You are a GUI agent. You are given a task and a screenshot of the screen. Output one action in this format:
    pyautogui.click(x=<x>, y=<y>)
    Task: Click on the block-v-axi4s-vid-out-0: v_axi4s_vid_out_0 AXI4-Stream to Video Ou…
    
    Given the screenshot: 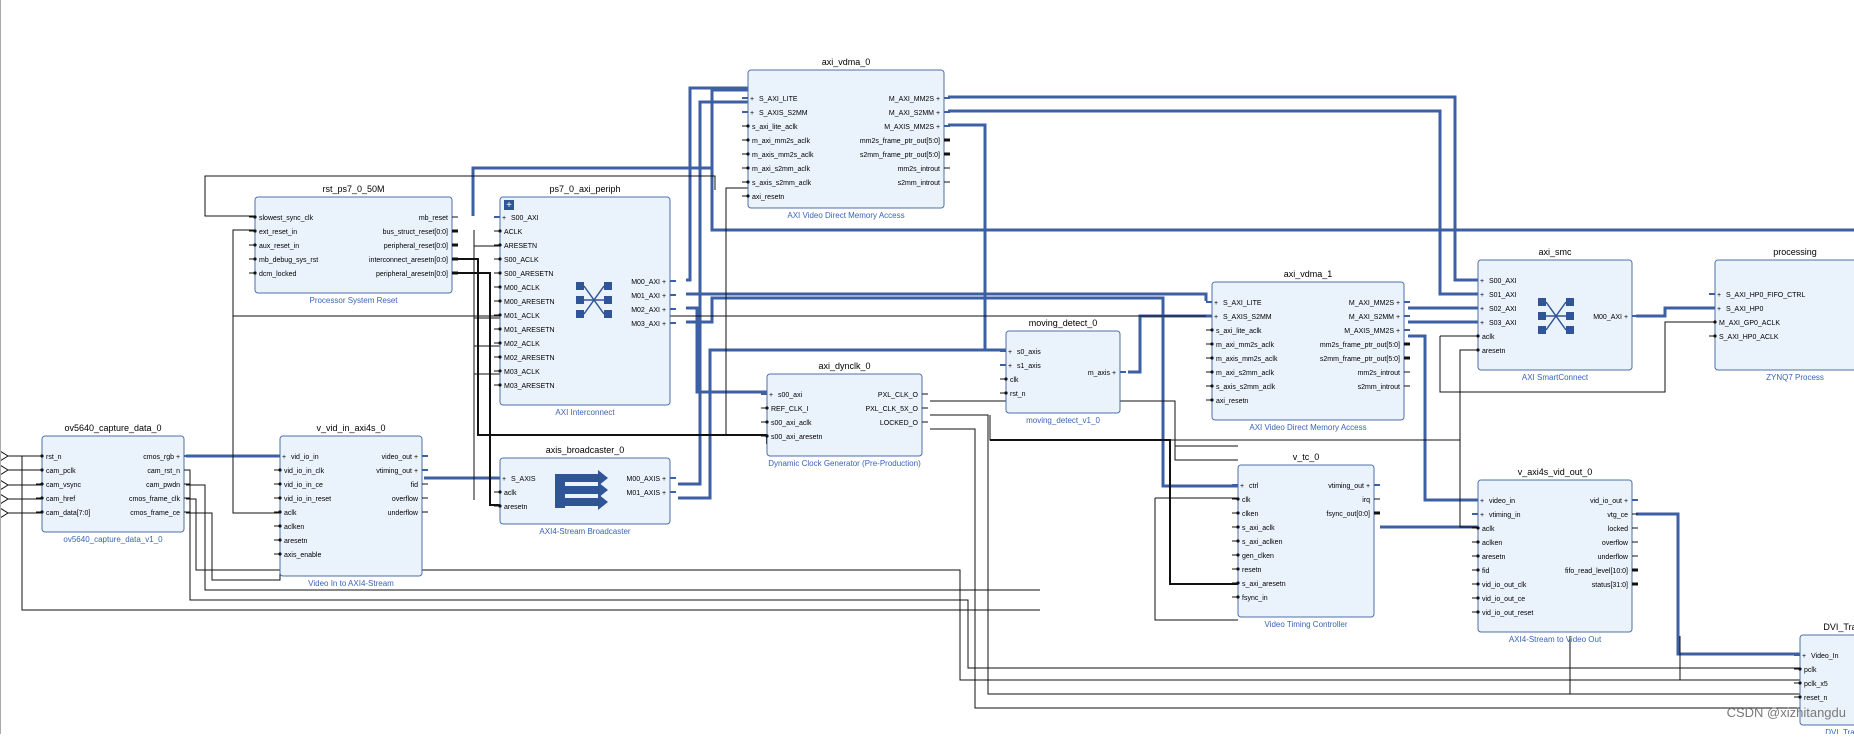 What is the action you would take?
    pyautogui.click(x=1555, y=555)
    